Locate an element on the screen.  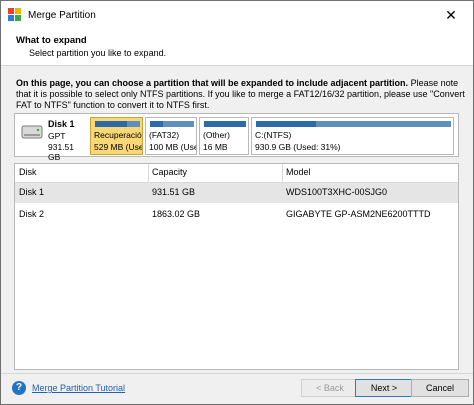
partition-info: 529 MB (Used is located at coordinates (118, 147).